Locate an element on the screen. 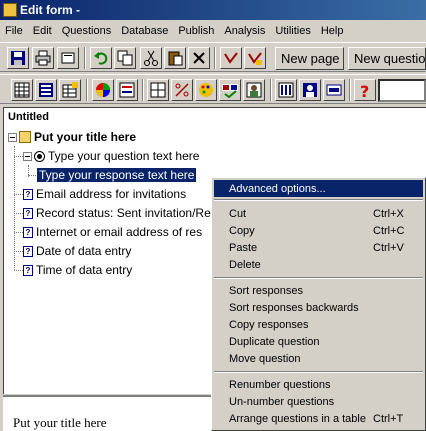 This screenshot has height=431, width=426. menu-copy-responses: Copy responses is located at coordinates (318, 324).